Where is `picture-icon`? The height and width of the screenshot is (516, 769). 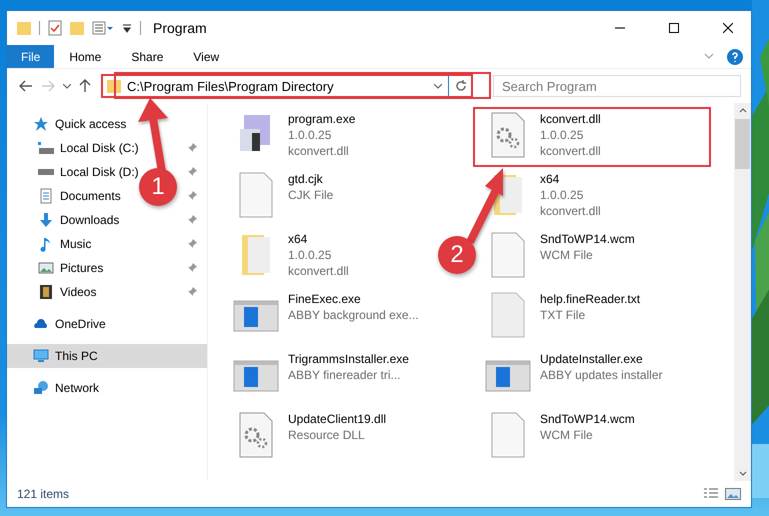
picture-icon is located at coordinates (46, 268).